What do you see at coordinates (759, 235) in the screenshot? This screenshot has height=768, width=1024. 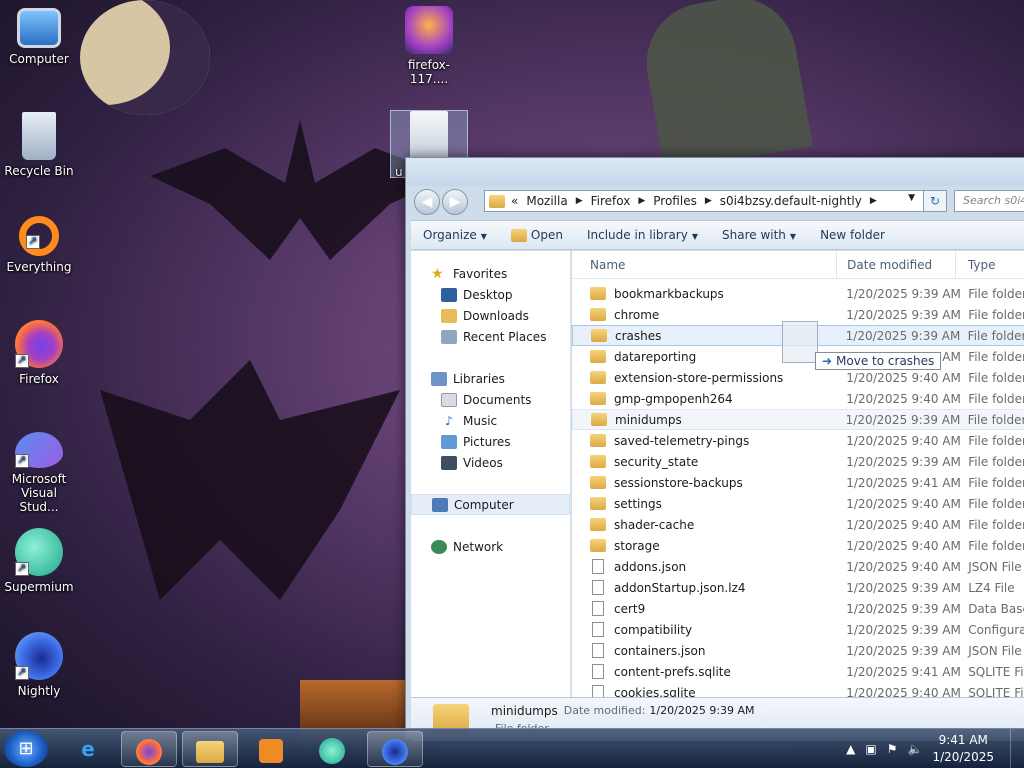 I see `share-with-button: Share with ▼` at bounding box center [759, 235].